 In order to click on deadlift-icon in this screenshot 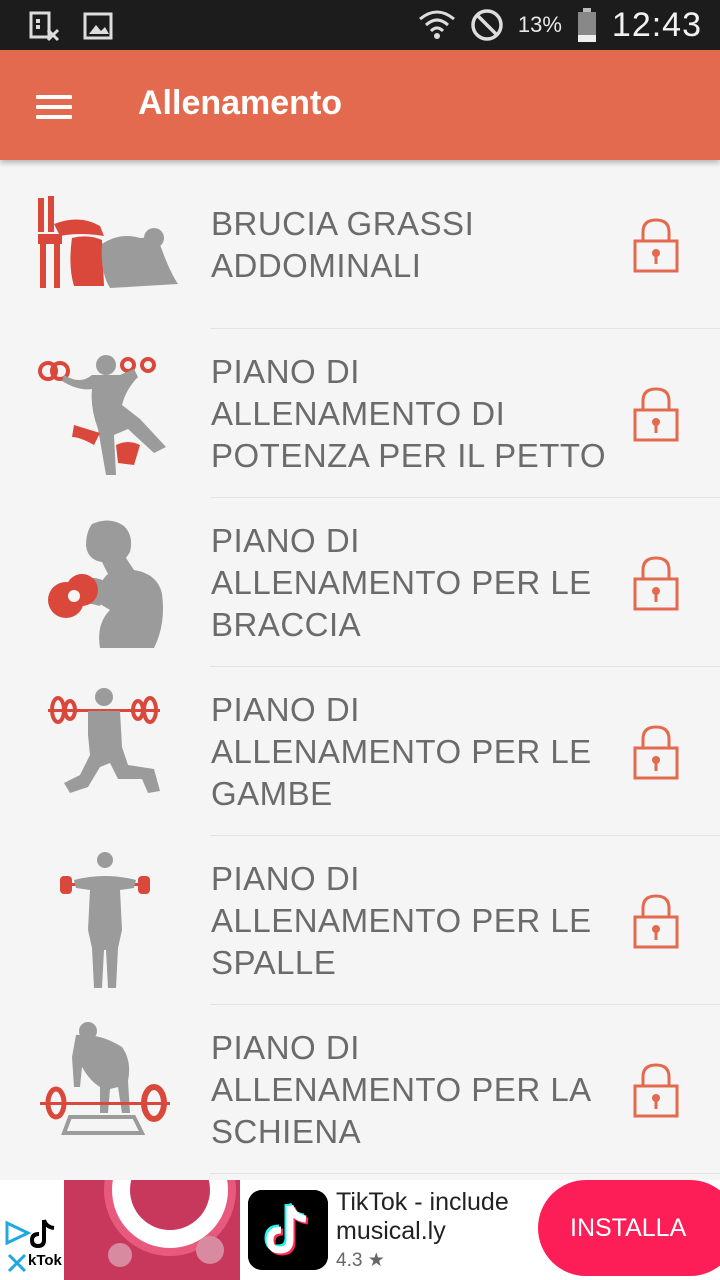, I will do `click(105, 1078)`.